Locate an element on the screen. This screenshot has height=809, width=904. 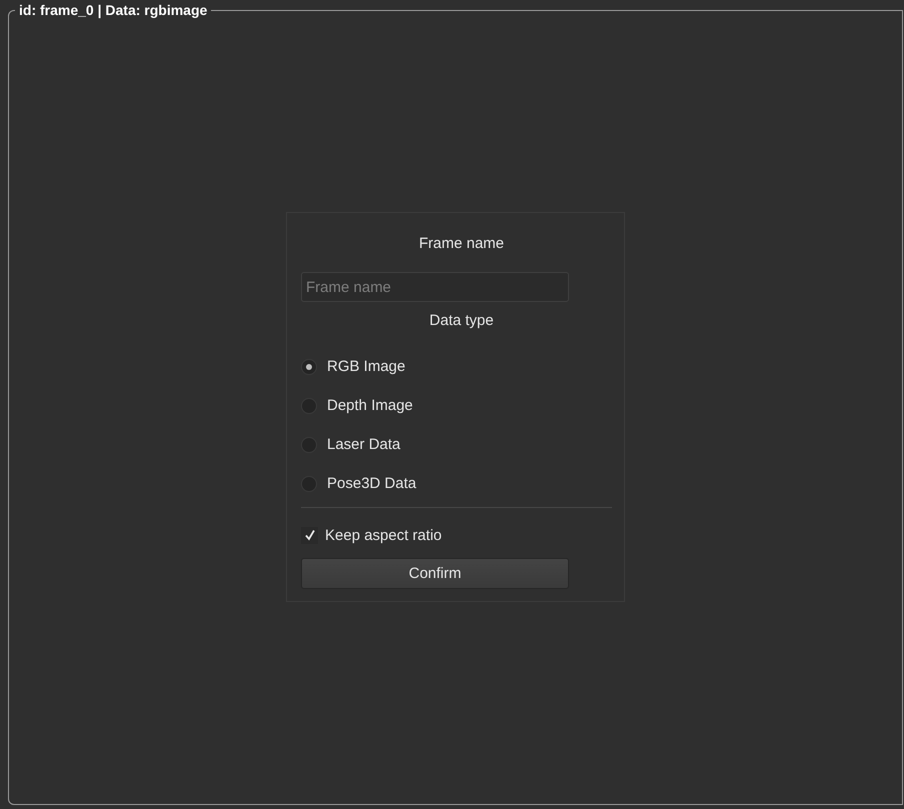
radio-label: Pose3D Data is located at coordinates (371, 483).